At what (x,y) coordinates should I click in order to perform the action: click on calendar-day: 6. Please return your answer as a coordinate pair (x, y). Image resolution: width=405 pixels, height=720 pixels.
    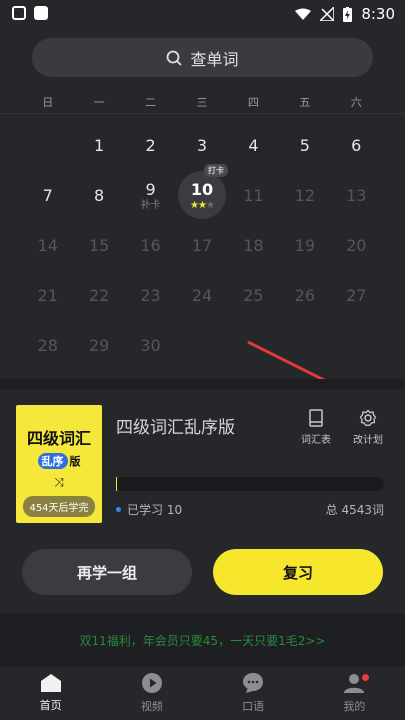
    Looking at the image, I should click on (356, 145).